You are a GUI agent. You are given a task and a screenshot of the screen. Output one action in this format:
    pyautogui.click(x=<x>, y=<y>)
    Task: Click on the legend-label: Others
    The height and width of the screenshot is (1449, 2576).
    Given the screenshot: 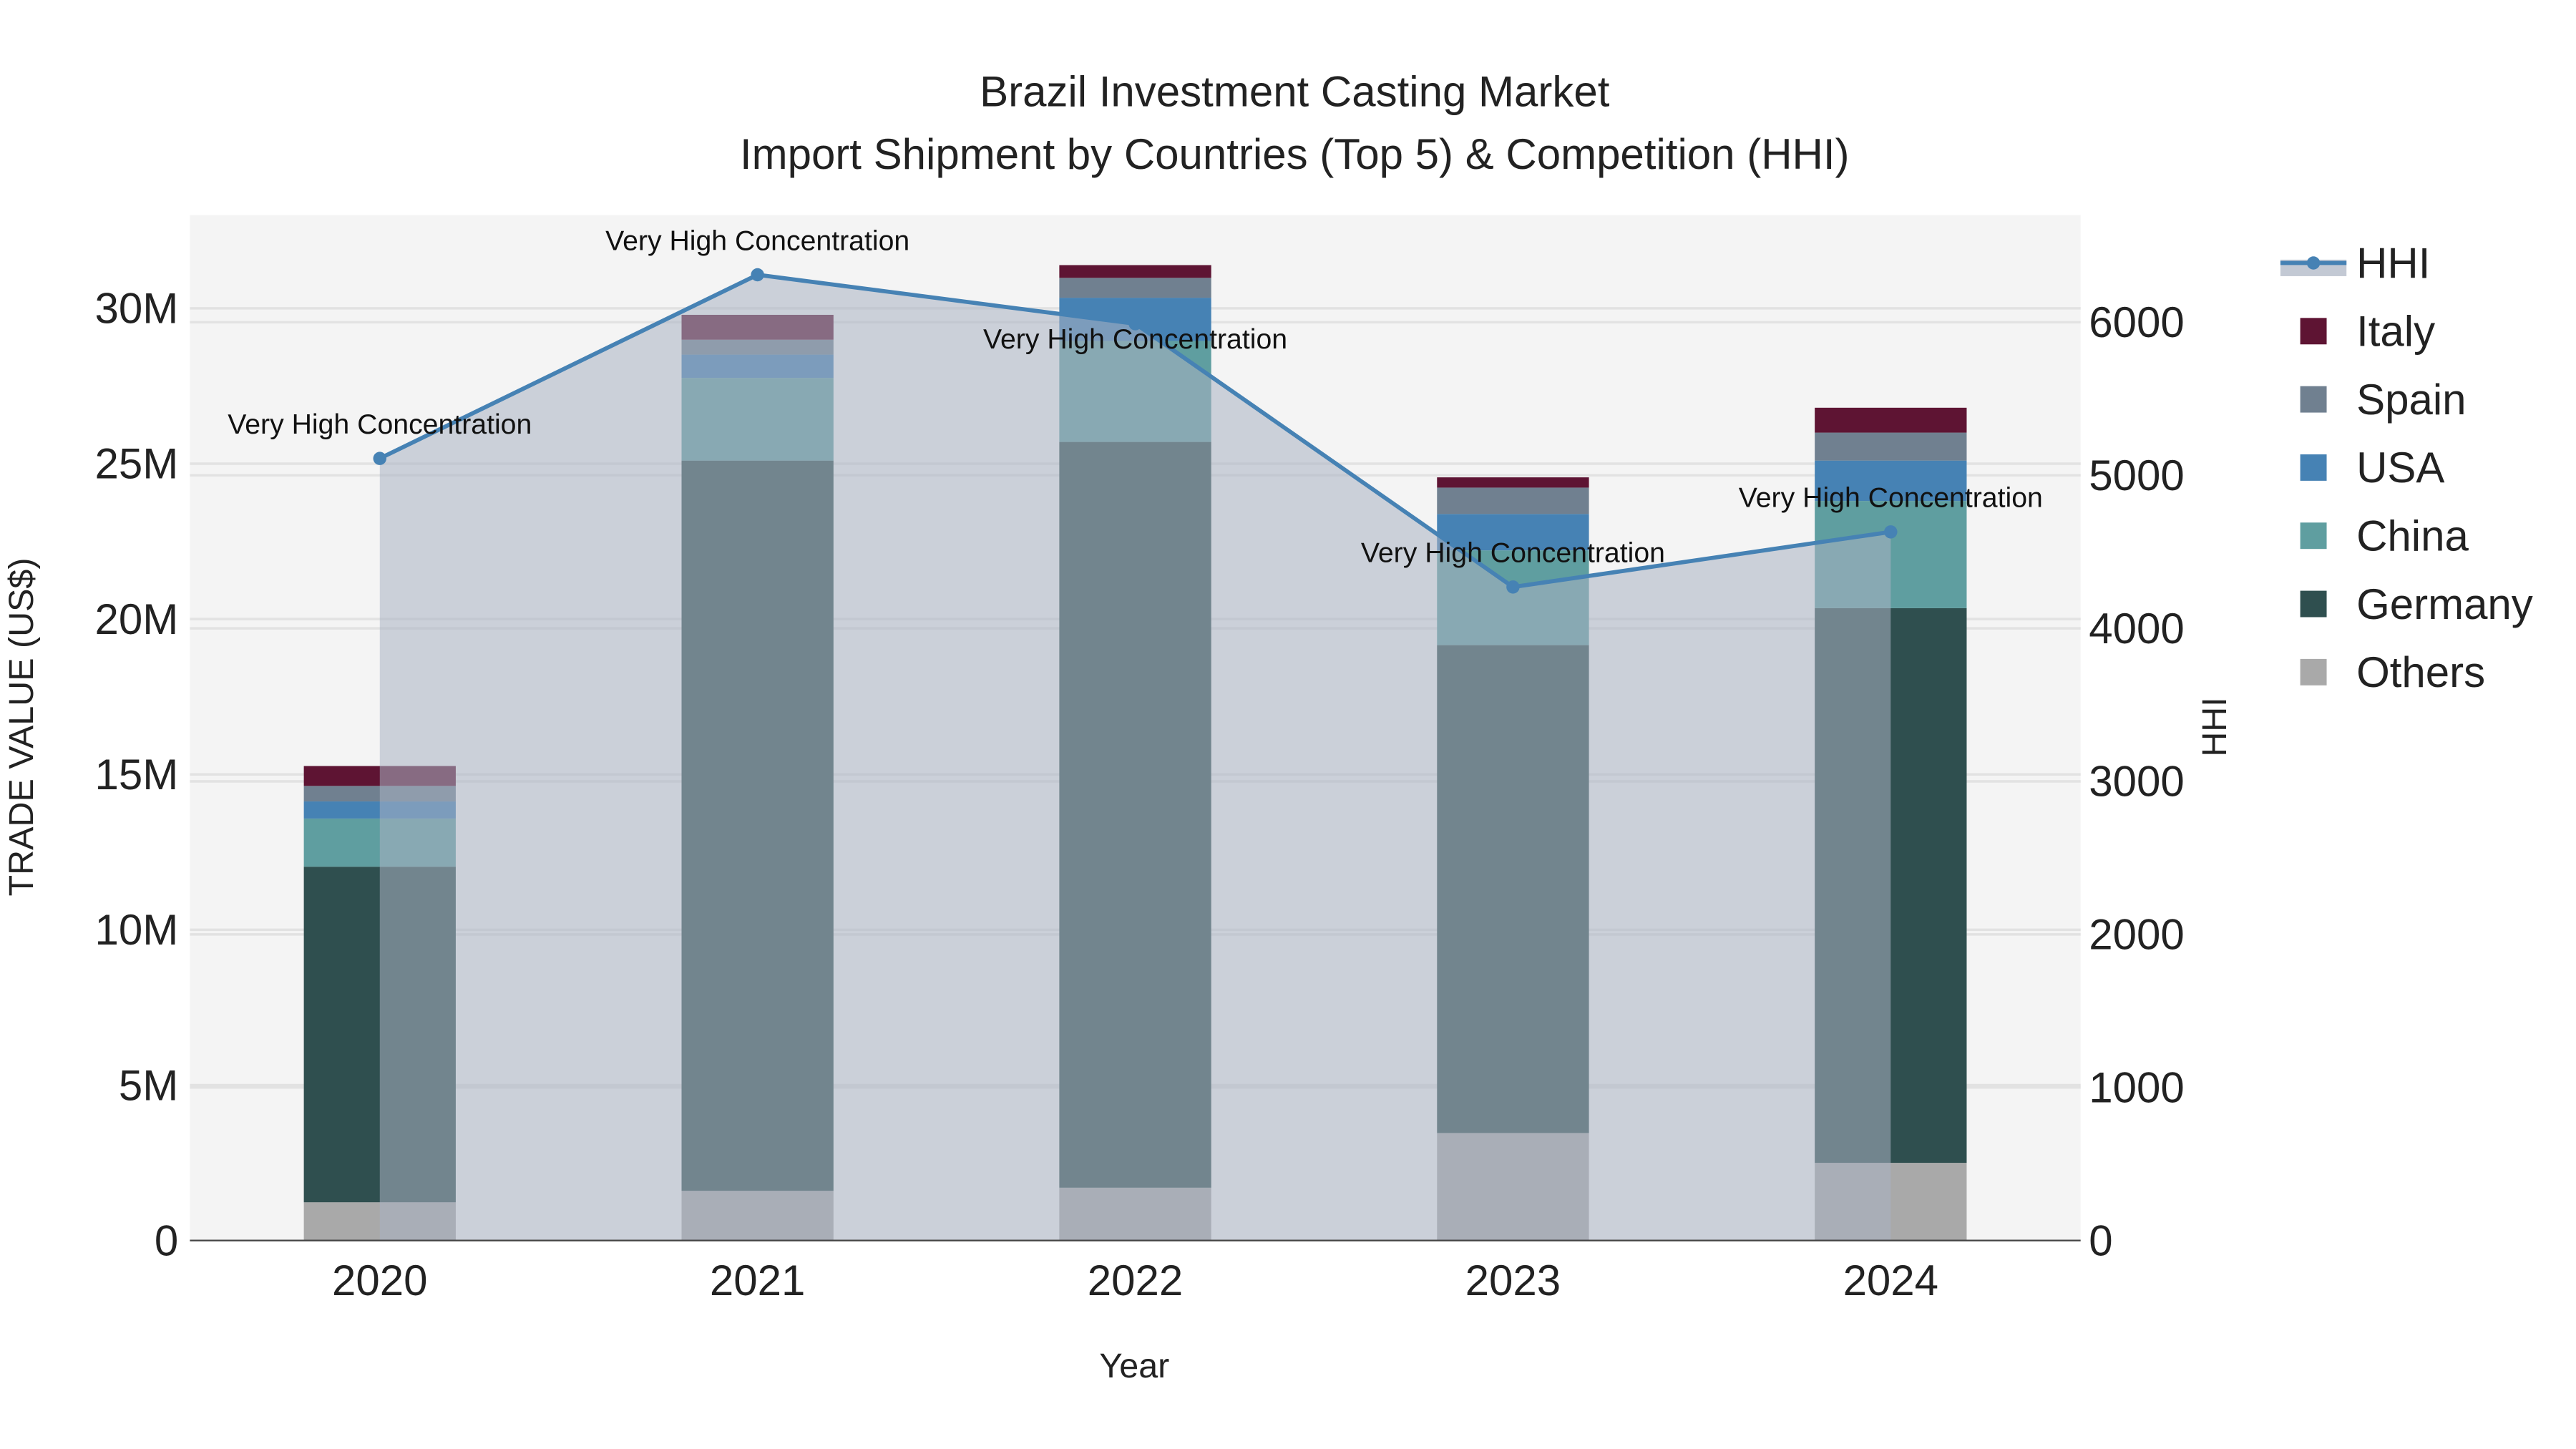 What is the action you would take?
    pyautogui.click(x=2420, y=672)
    